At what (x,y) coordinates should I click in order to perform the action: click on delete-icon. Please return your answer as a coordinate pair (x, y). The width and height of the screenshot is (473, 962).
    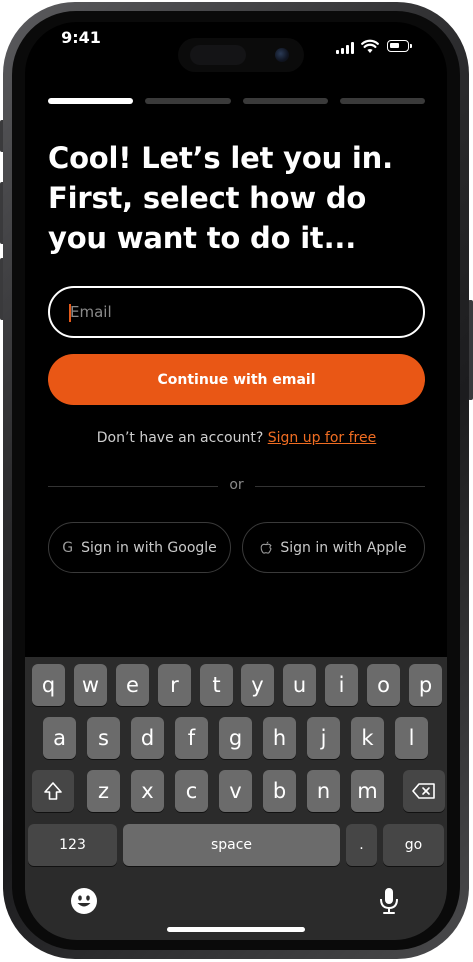
    Looking at the image, I should click on (423, 791).